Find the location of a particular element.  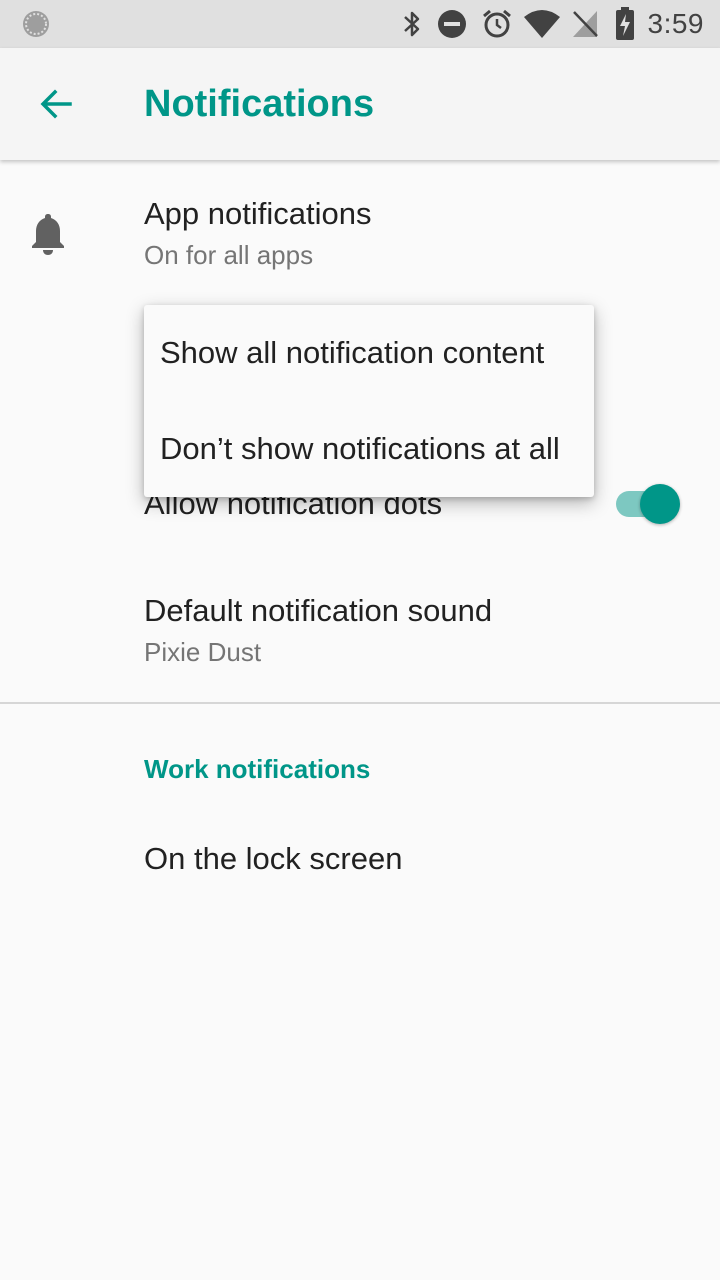

arrow-back-icon is located at coordinates (56, 104).